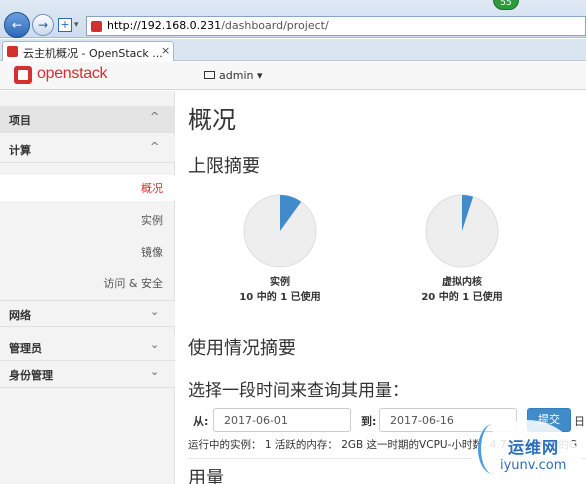  I want to click on from-label: 从:, so click(201, 421).